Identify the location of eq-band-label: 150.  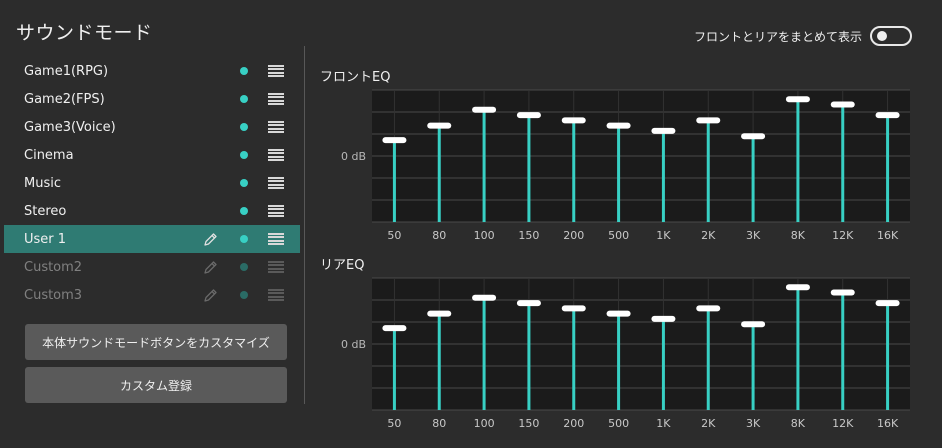
(528, 423).